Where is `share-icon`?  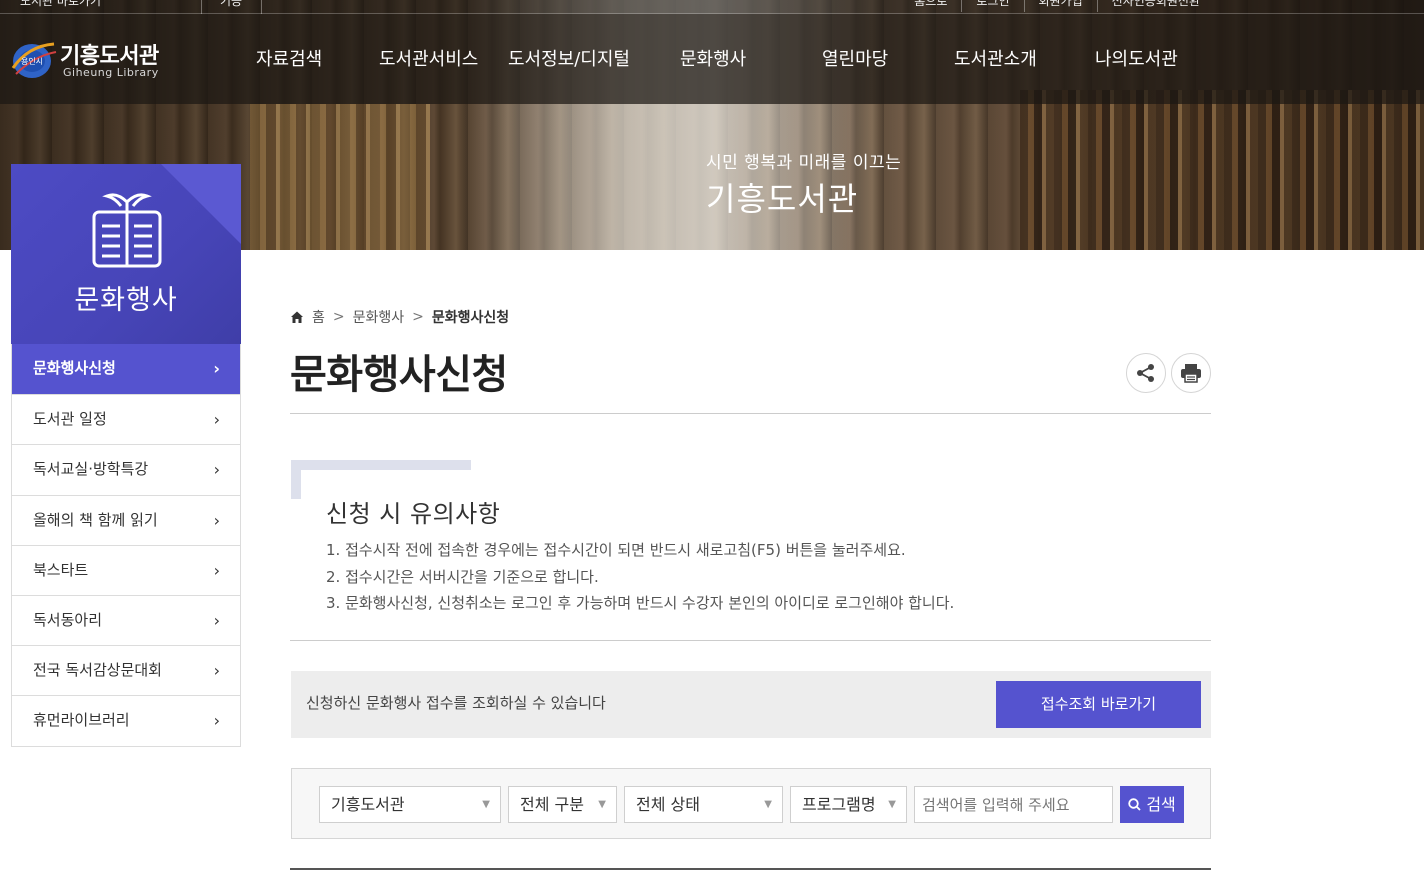
share-icon is located at coordinates (1145, 373).